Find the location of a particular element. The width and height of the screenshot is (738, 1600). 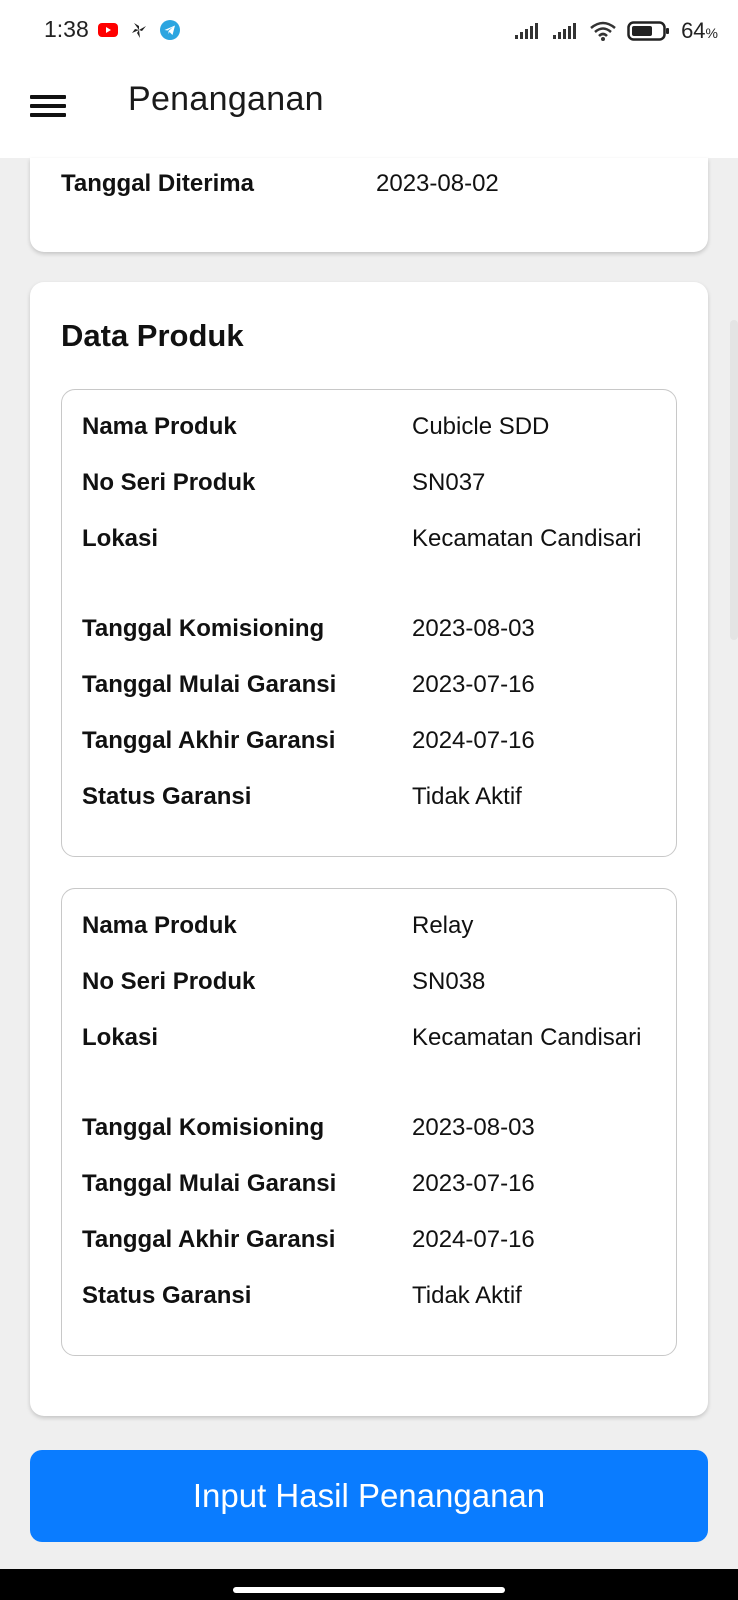

home-gesture-handle is located at coordinates (369, 1590).